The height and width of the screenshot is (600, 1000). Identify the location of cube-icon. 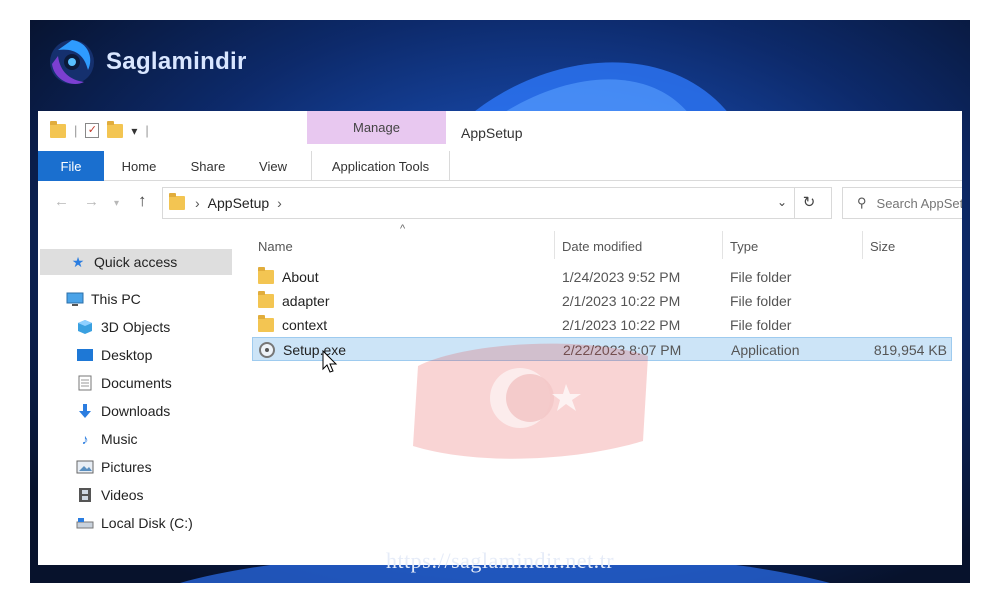
(85, 327).